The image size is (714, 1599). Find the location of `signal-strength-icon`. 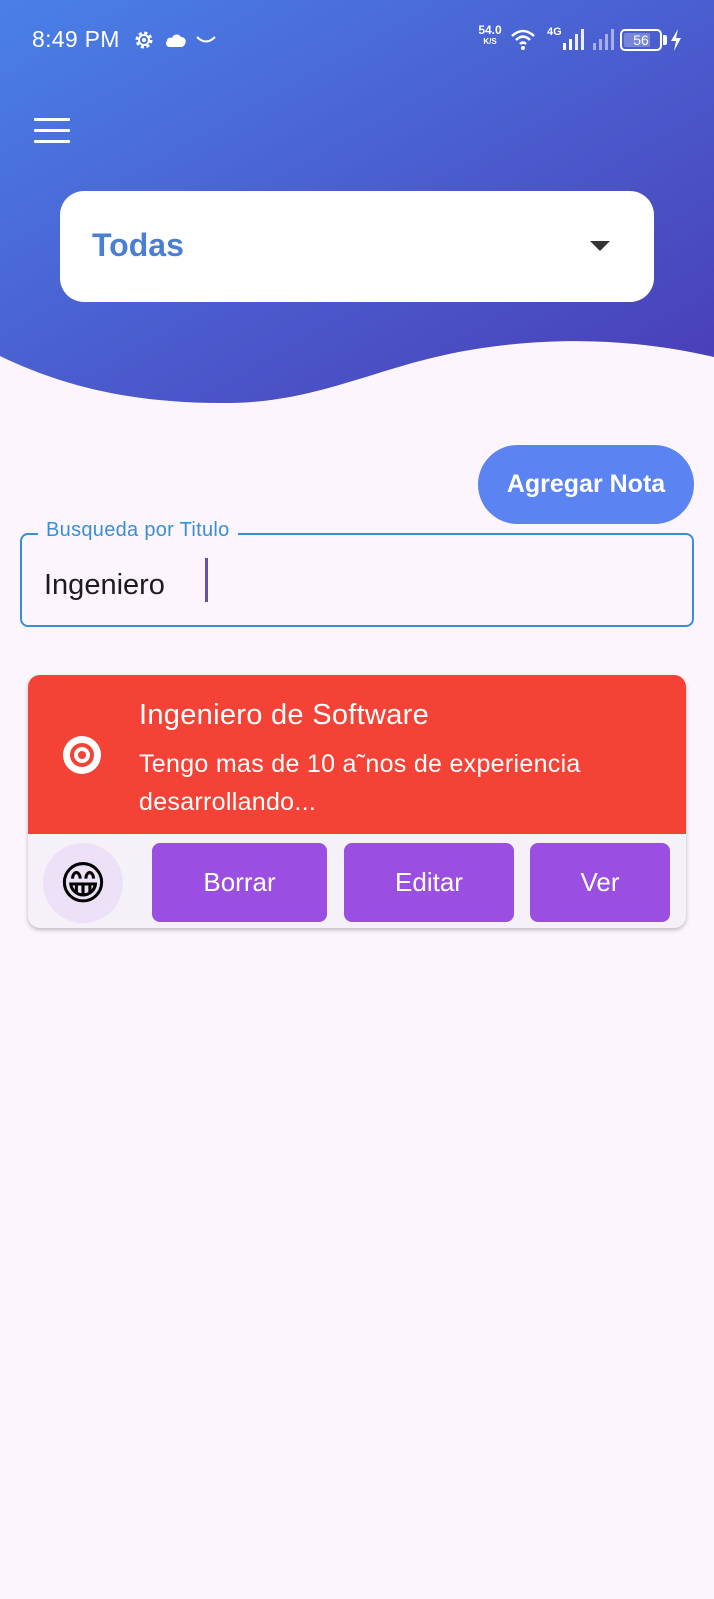

signal-strength-icon is located at coordinates (573, 39).